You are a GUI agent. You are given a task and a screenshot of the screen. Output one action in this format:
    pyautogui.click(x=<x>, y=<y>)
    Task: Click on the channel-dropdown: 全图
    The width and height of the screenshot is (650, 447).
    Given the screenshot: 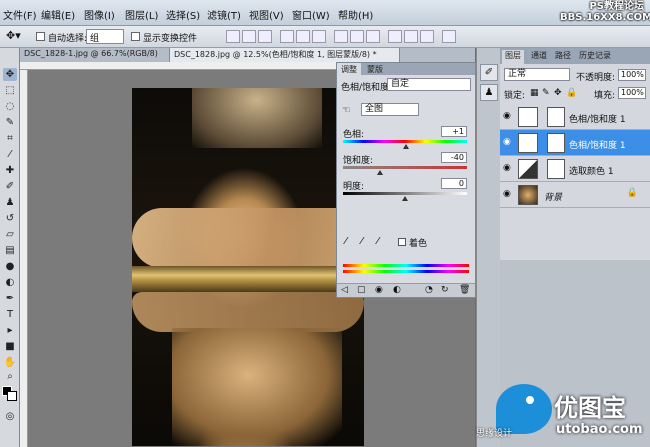 What is the action you would take?
    pyautogui.click(x=390, y=109)
    